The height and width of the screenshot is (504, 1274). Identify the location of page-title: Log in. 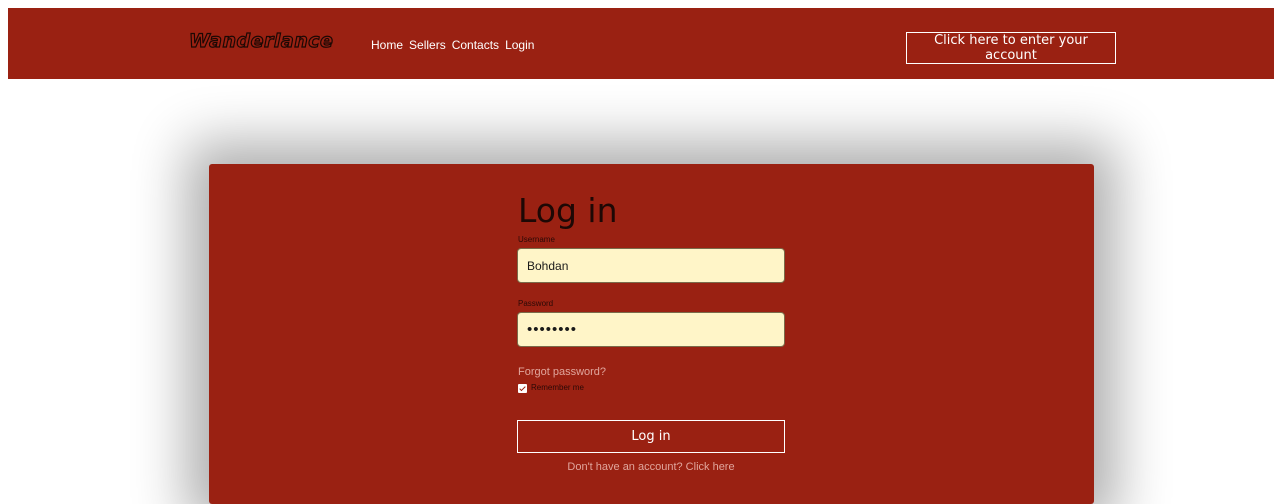
(568, 210).